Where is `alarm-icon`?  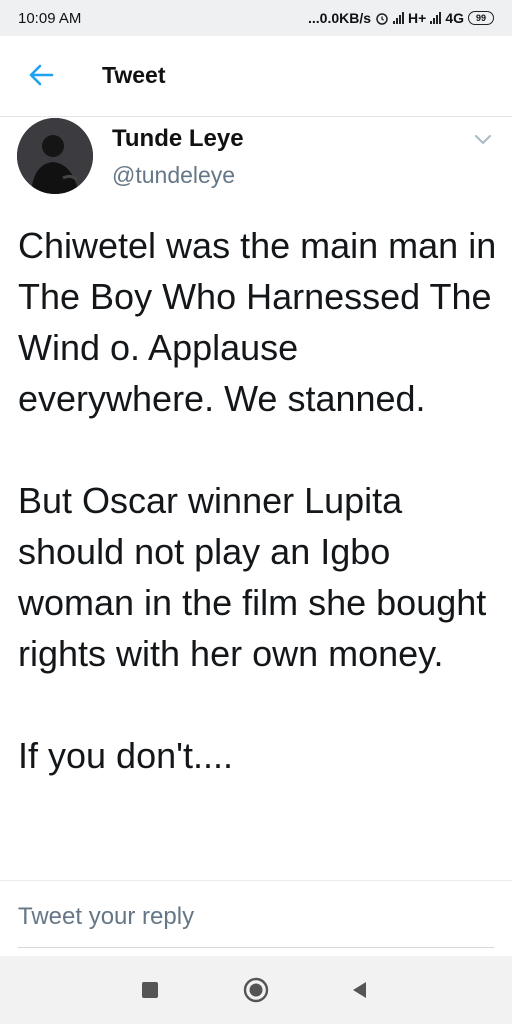
alarm-icon is located at coordinates (382, 19).